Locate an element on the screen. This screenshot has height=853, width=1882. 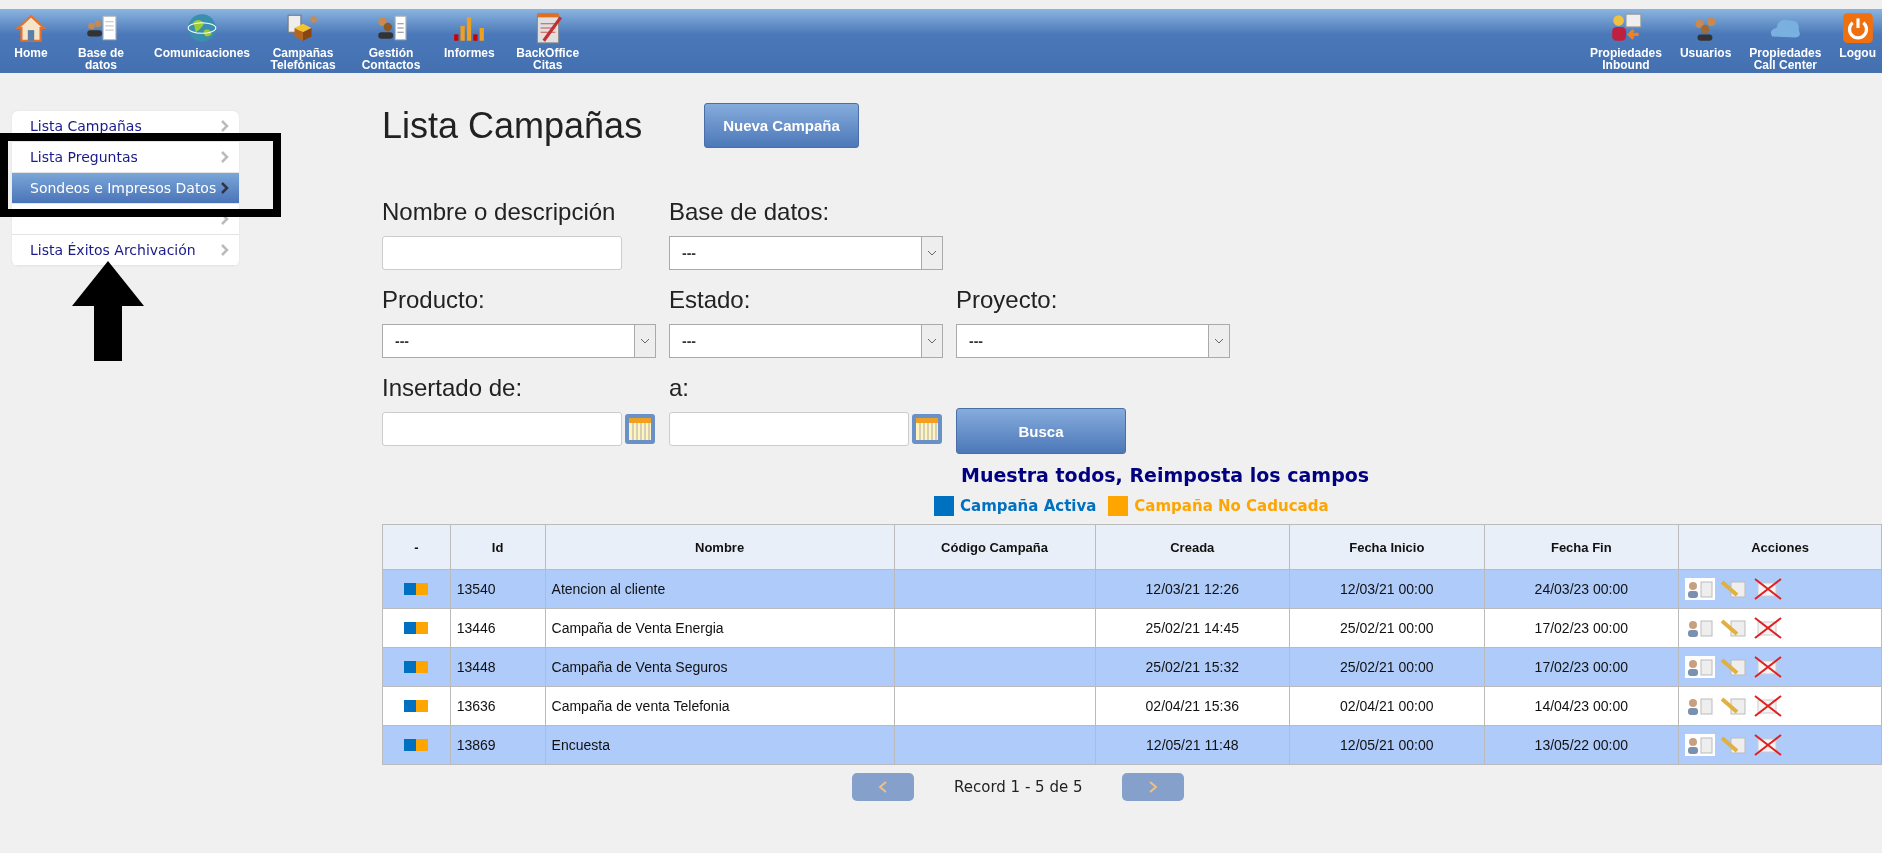
globe-icon is located at coordinates (202, 28).